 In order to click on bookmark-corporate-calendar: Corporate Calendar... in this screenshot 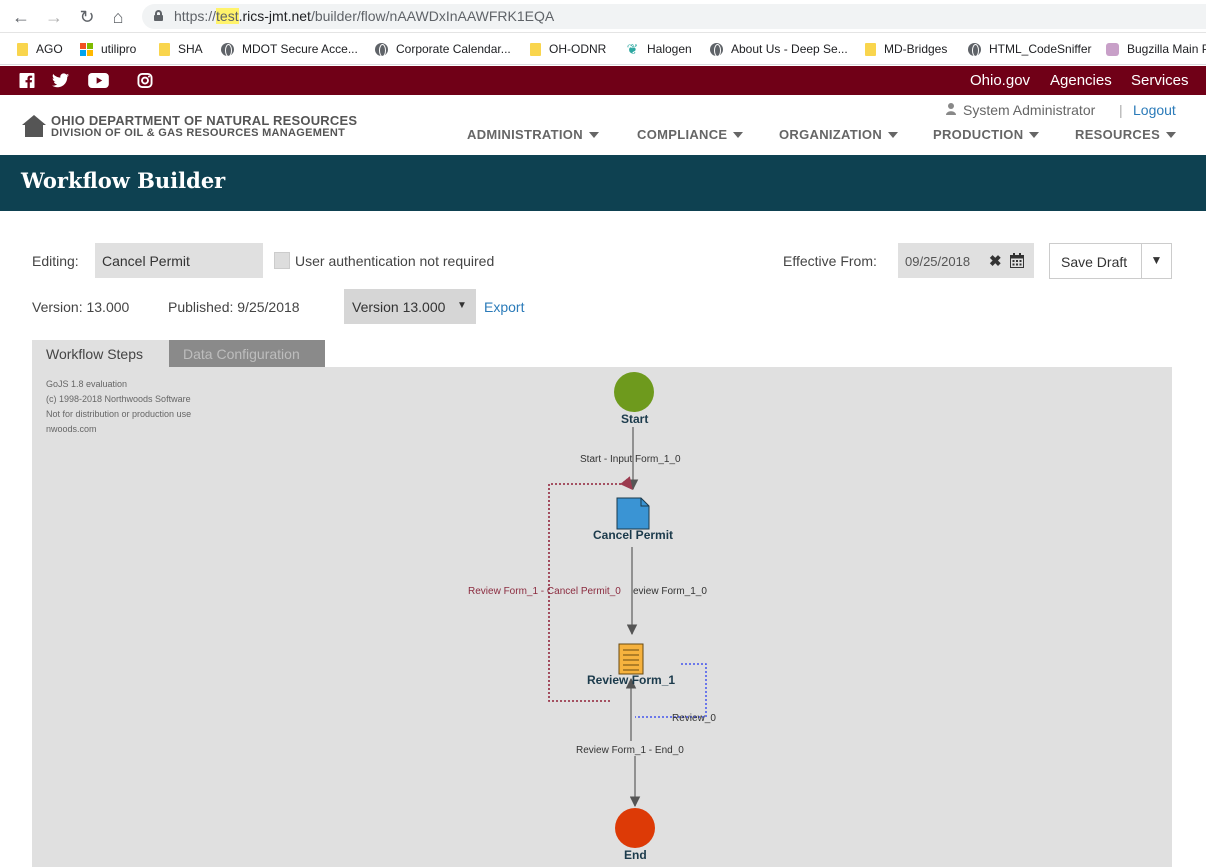, I will do `click(443, 49)`.